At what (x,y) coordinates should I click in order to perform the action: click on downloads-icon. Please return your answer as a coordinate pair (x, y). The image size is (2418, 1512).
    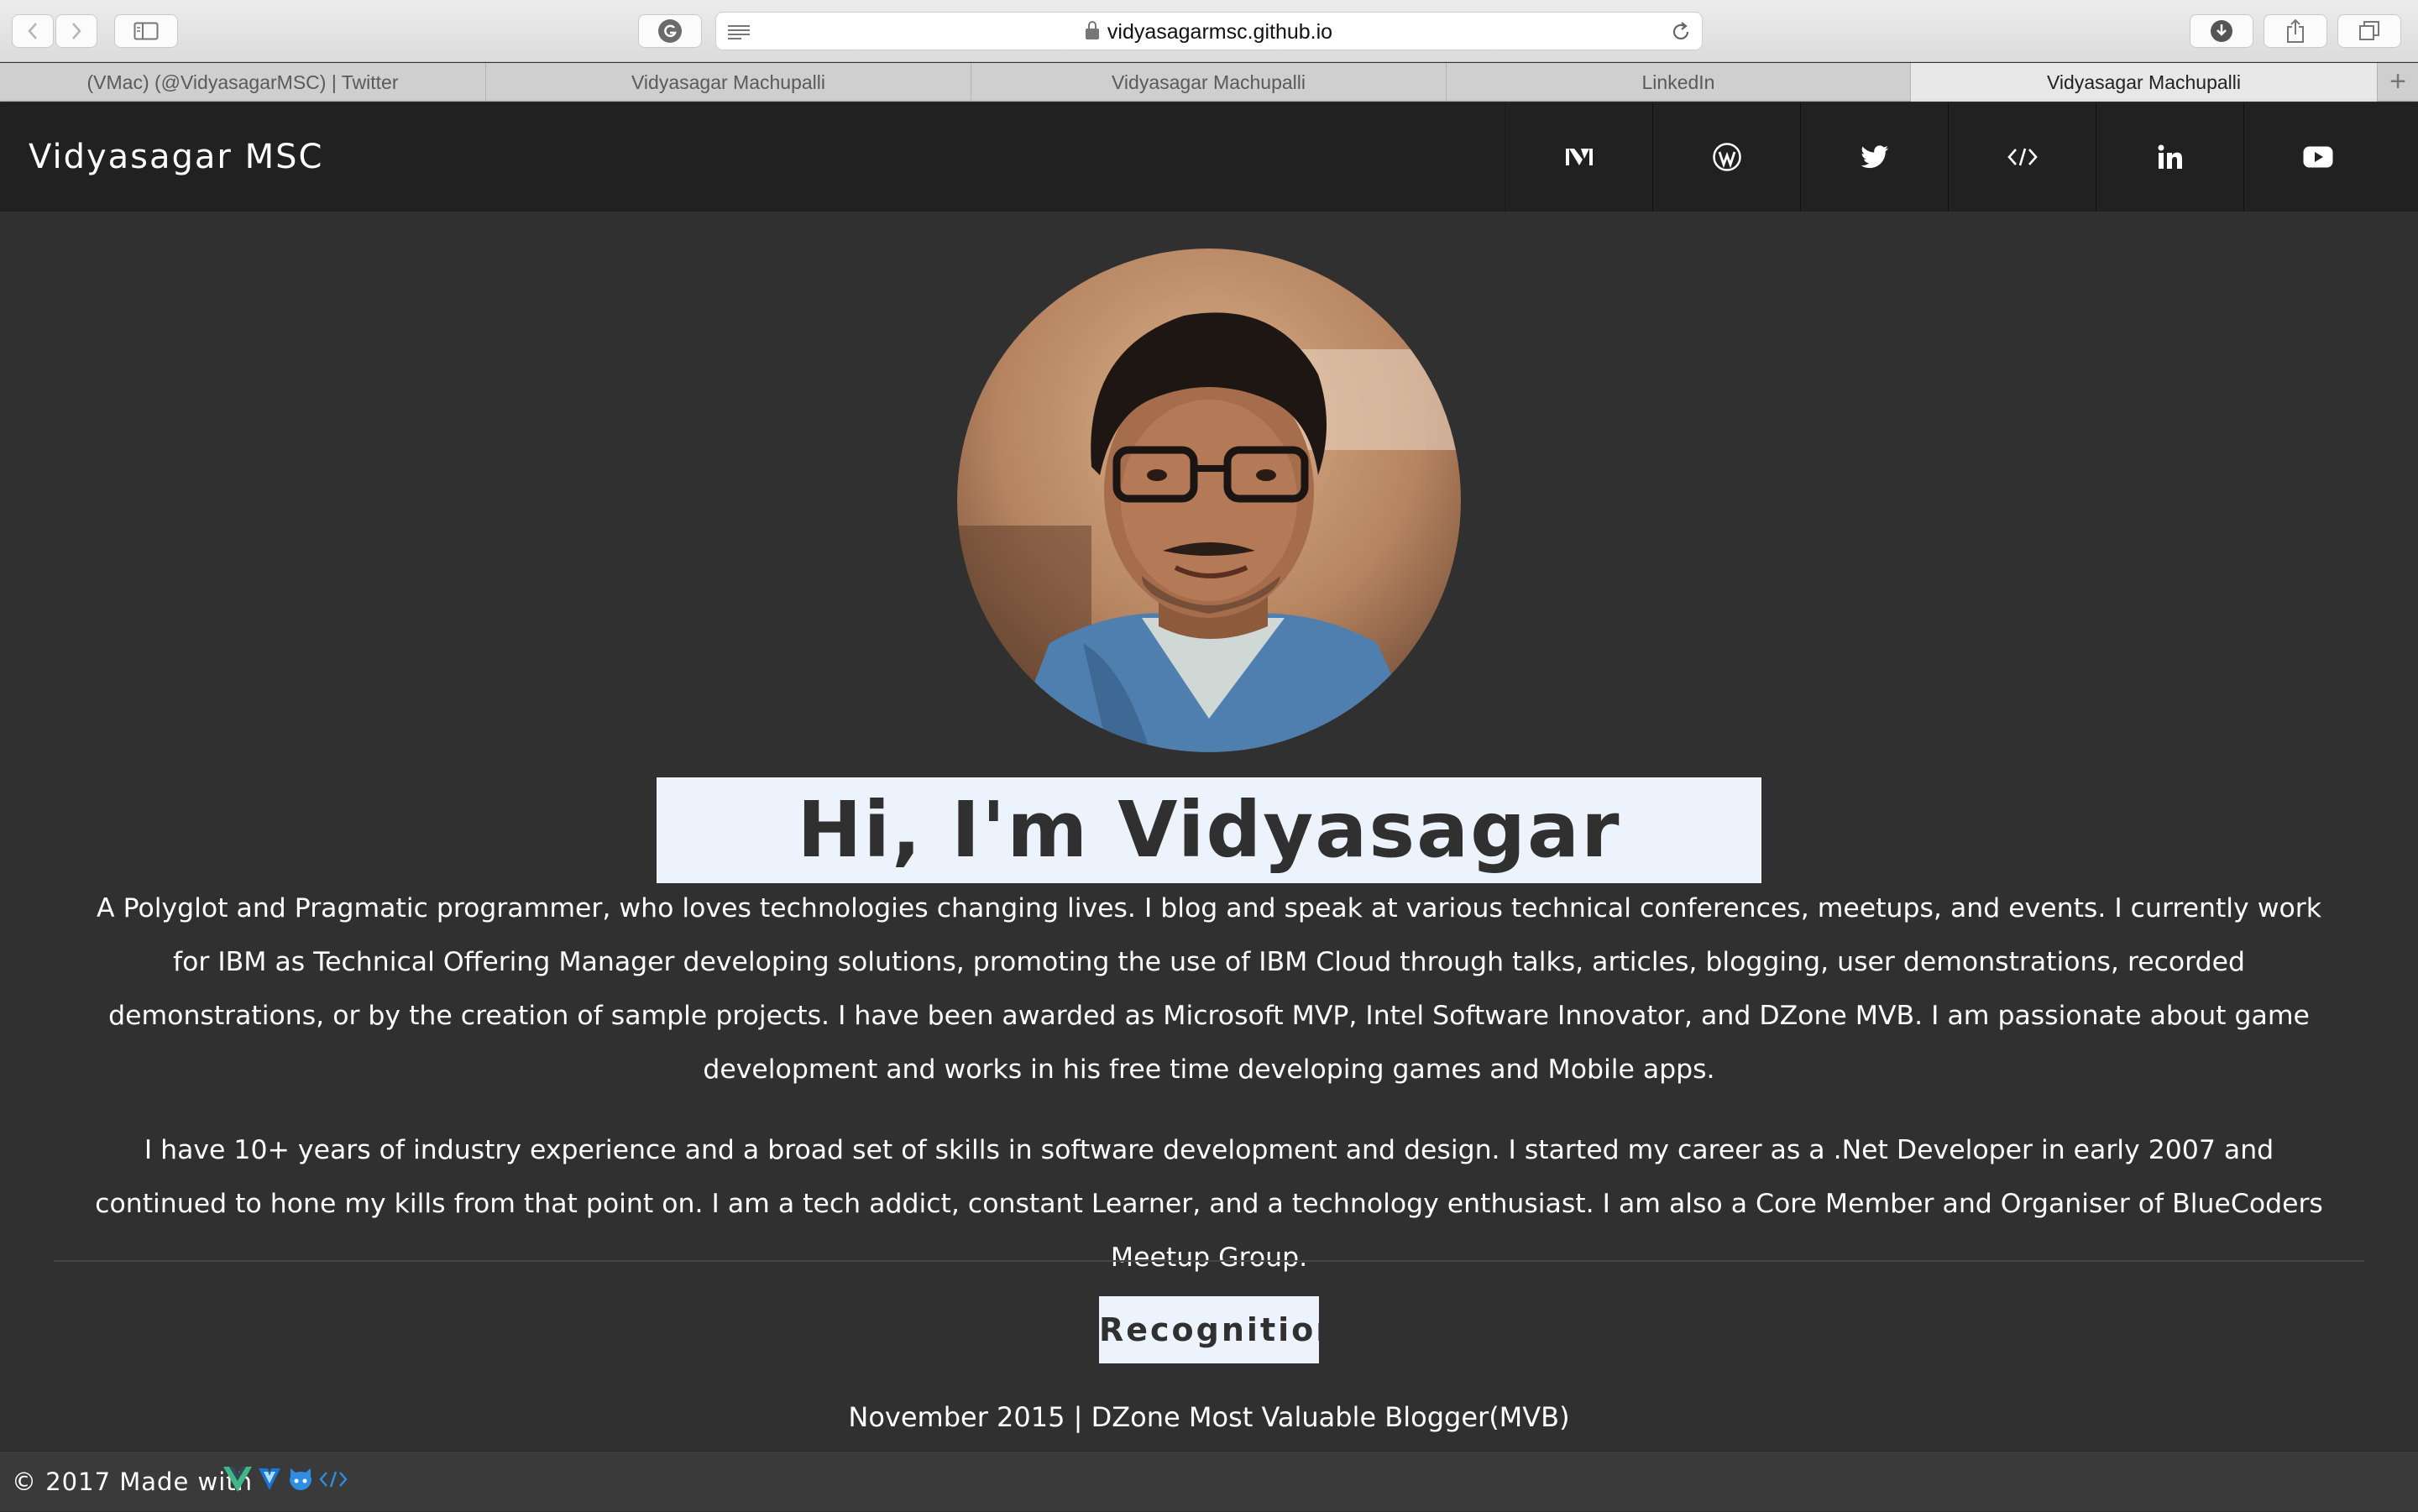
    Looking at the image, I should click on (2221, 31).